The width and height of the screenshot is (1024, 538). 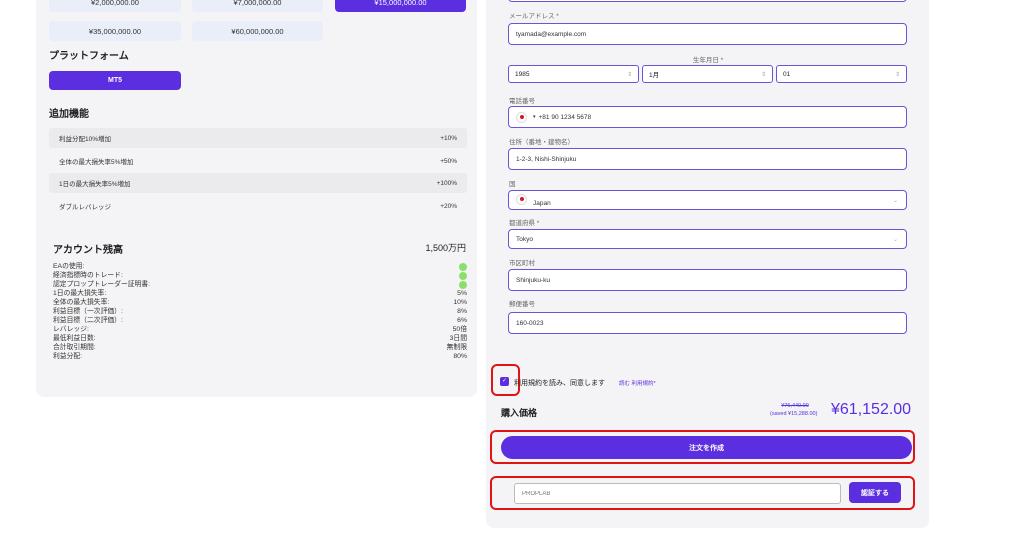 I want to click on addon-value: +100%, so click(x=446, y=183).